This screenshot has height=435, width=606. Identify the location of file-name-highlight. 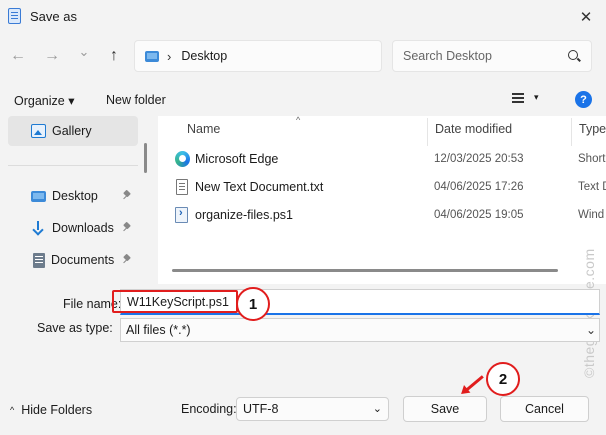
(175, 301).